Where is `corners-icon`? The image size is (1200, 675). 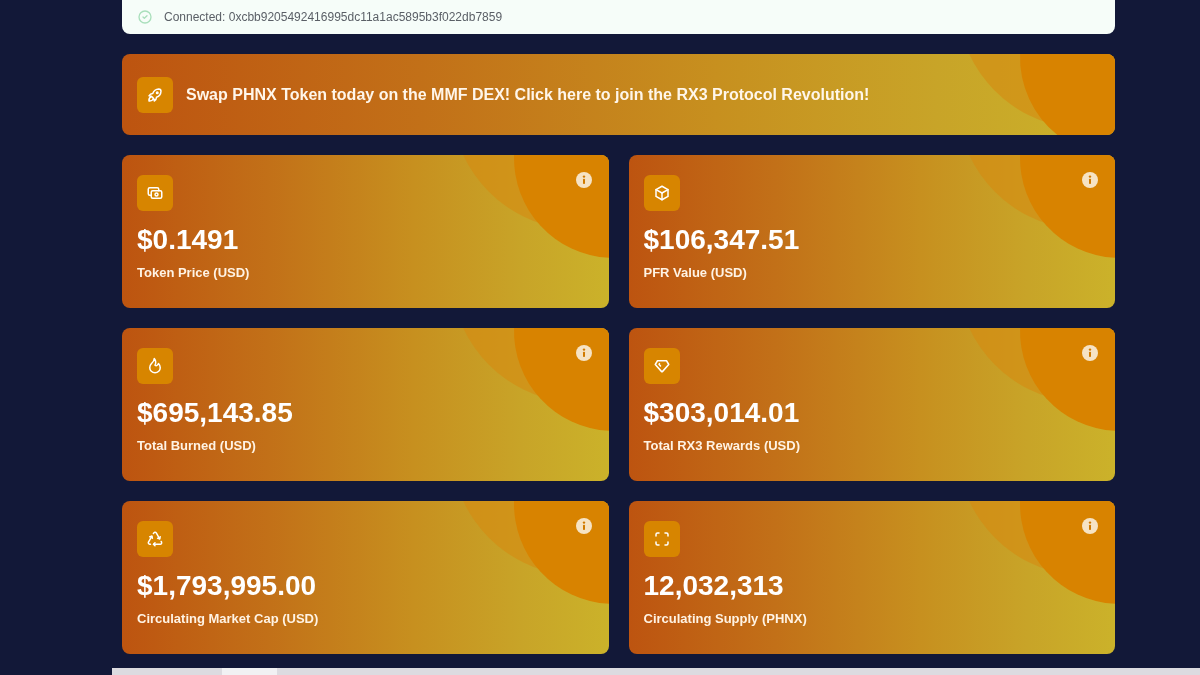 corners-icon is located at coordinates (661, 539).